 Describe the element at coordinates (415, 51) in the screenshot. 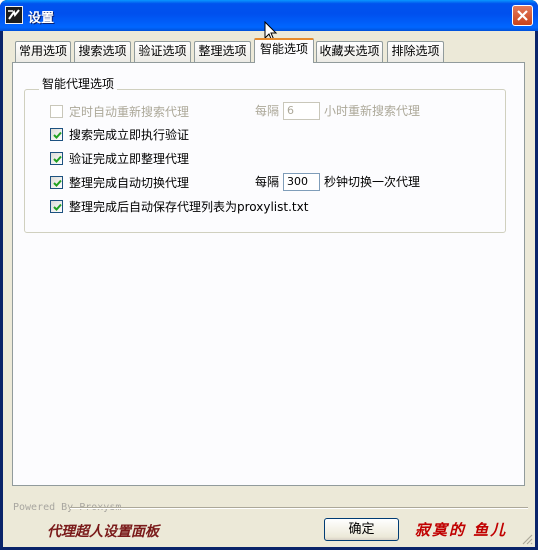

I see `tab-exclude: 排除选项` at that location.